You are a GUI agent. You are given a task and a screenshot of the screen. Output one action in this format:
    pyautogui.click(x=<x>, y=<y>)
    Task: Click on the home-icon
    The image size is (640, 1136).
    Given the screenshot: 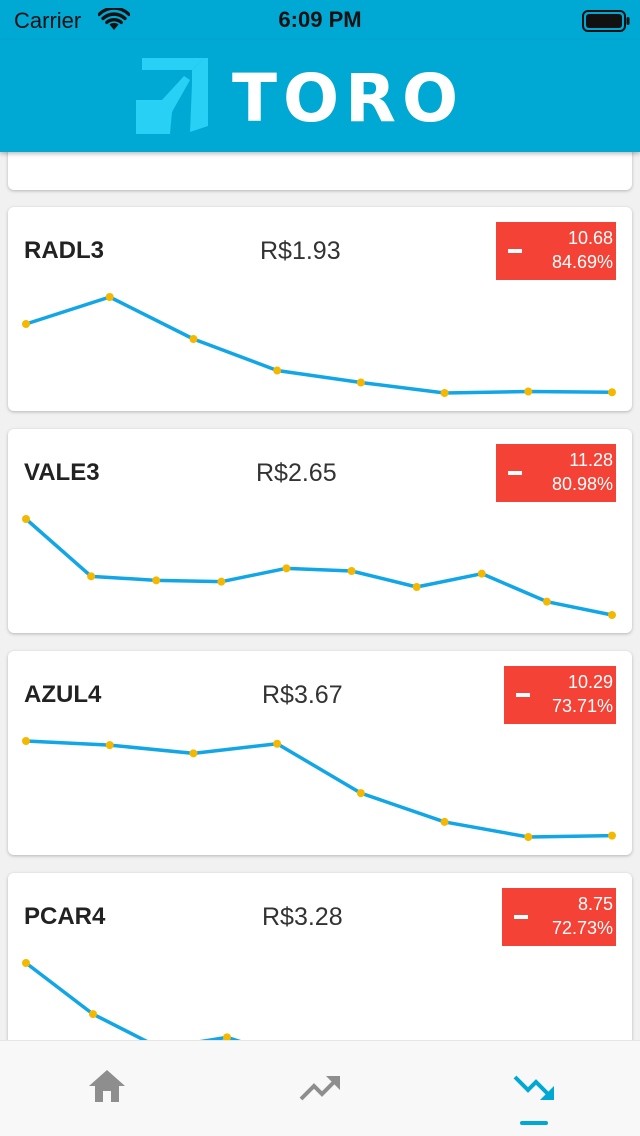 What is the action you would take?
    pyautogui.click(x=107, y=1086)
    